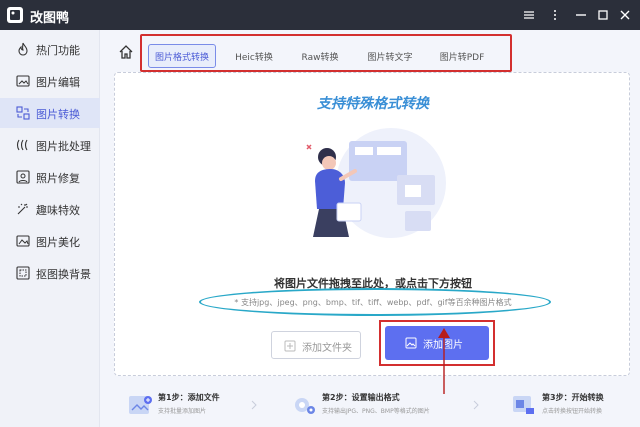 The image size is (640, 427). Describe the element at coordinates (58, 114) in the screenshot. I see `sidebar-item-label: 图片转换` at that location.